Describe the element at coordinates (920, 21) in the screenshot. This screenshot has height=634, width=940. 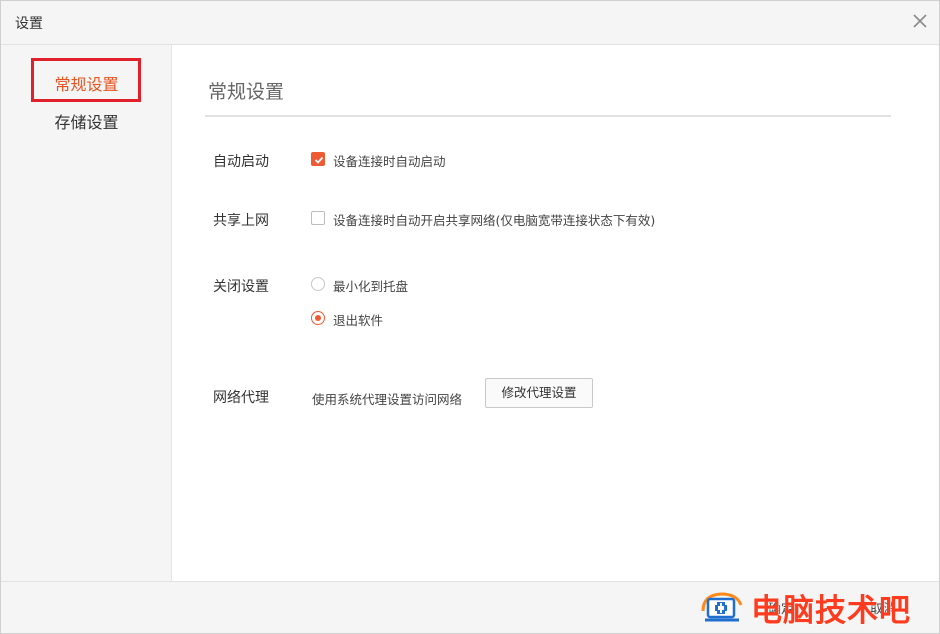
I see `close-icon` at that location.